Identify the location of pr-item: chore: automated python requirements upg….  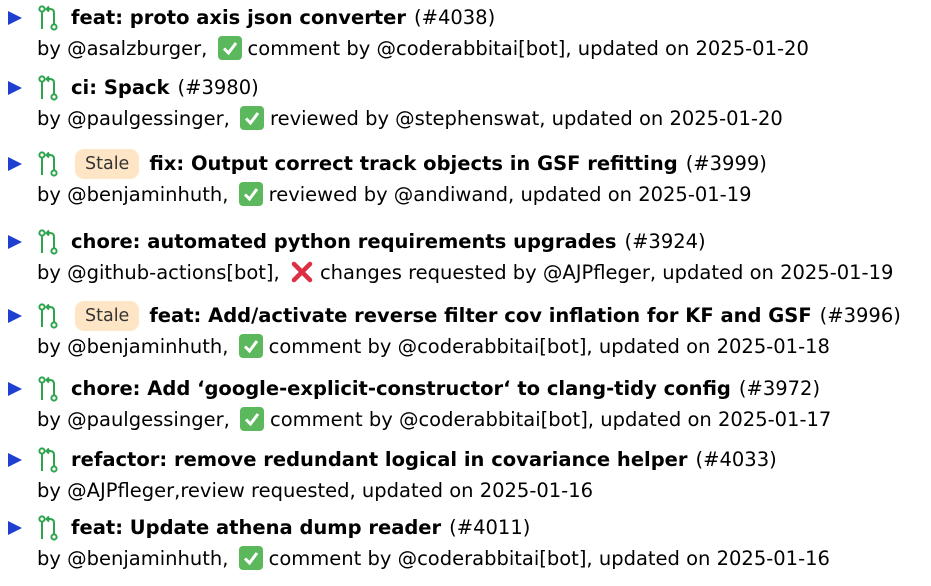
(465, 264).